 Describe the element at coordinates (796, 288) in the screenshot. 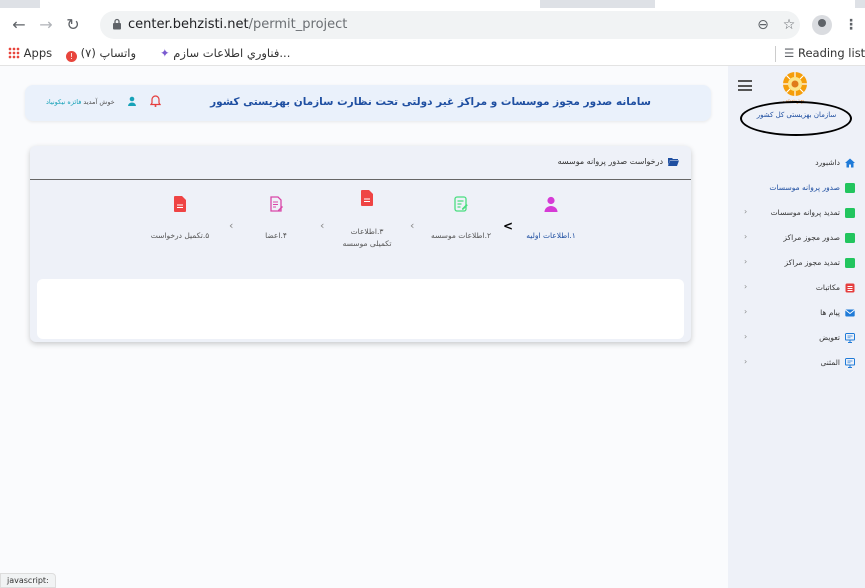

I see `sidebar-item-correspondence: مکاتبات ‹` at that location.